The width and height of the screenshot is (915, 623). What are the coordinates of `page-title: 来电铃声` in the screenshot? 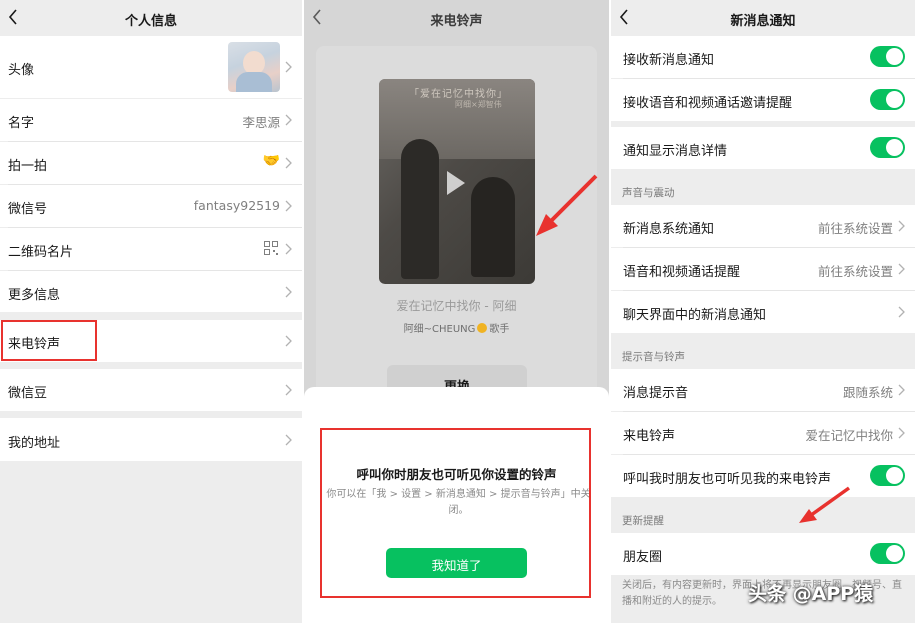 It's located at (456, 21).